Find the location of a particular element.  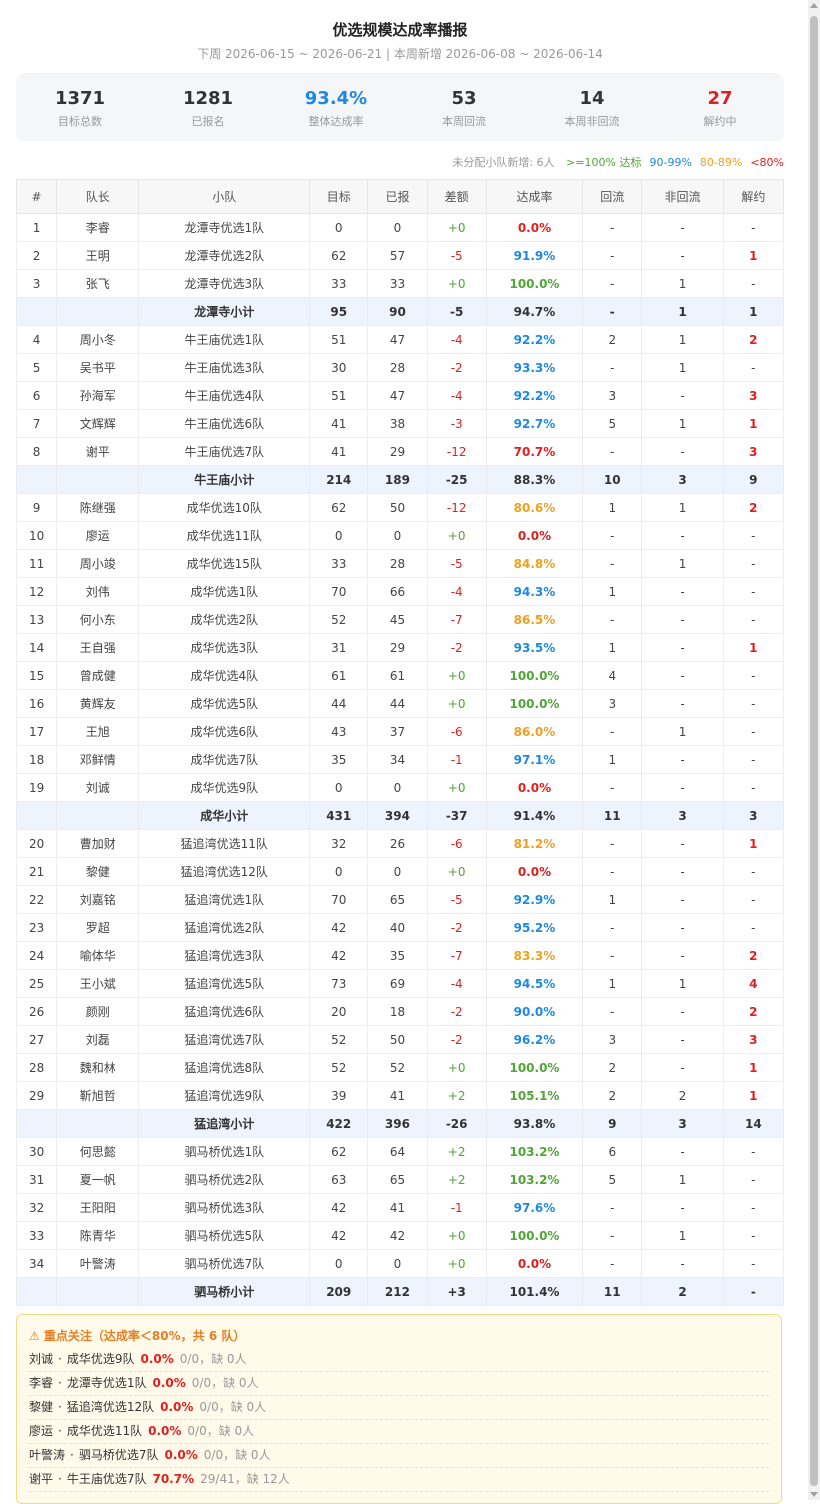

focus-team: 龙潭寺优选1队 is located at coordinates (106, 1383).